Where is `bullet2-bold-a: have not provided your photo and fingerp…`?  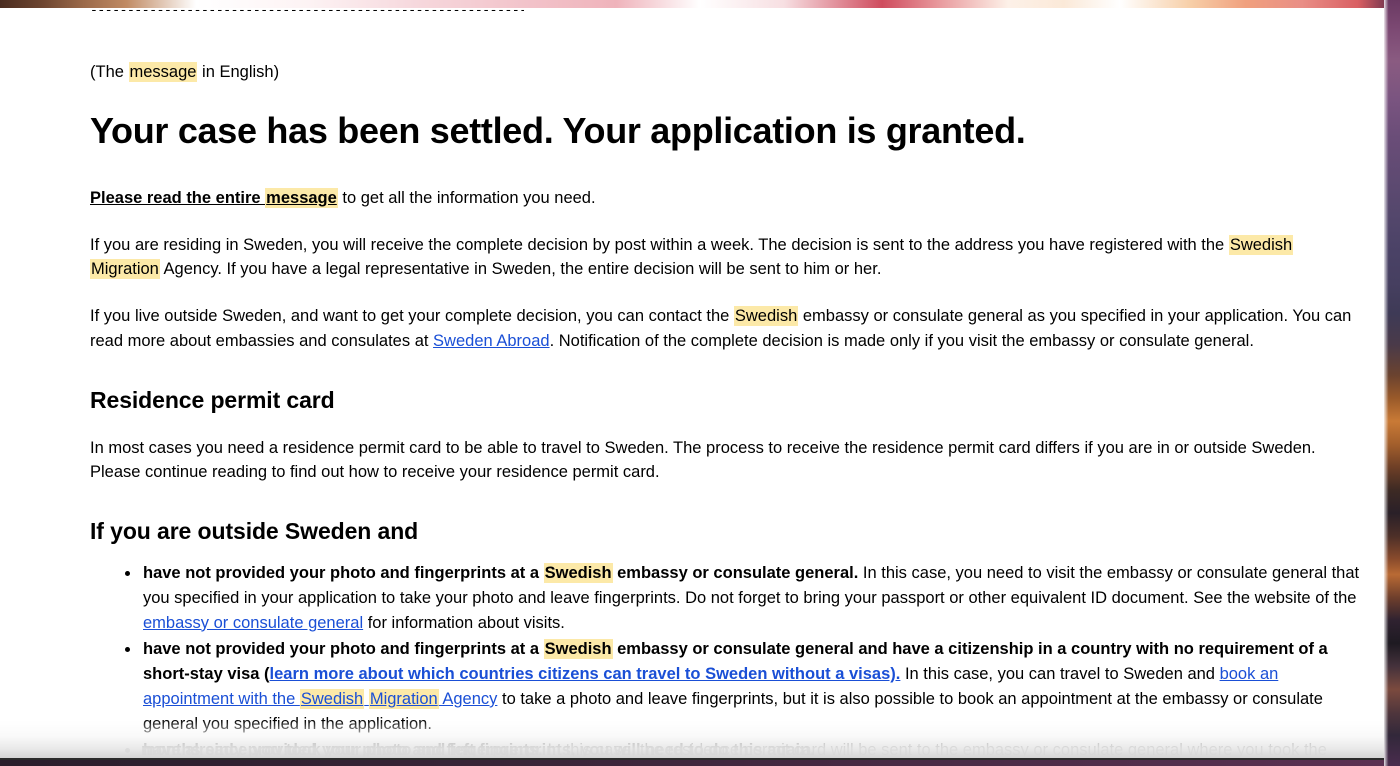 bullet2-bold-a: have not provided your photo and fingerp… is located at coordinates (343, 649).